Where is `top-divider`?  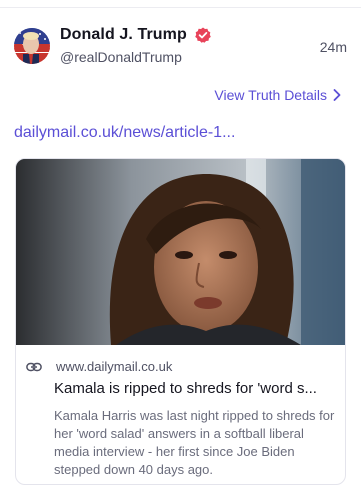 top-divider is located at coordinates (180, 4).